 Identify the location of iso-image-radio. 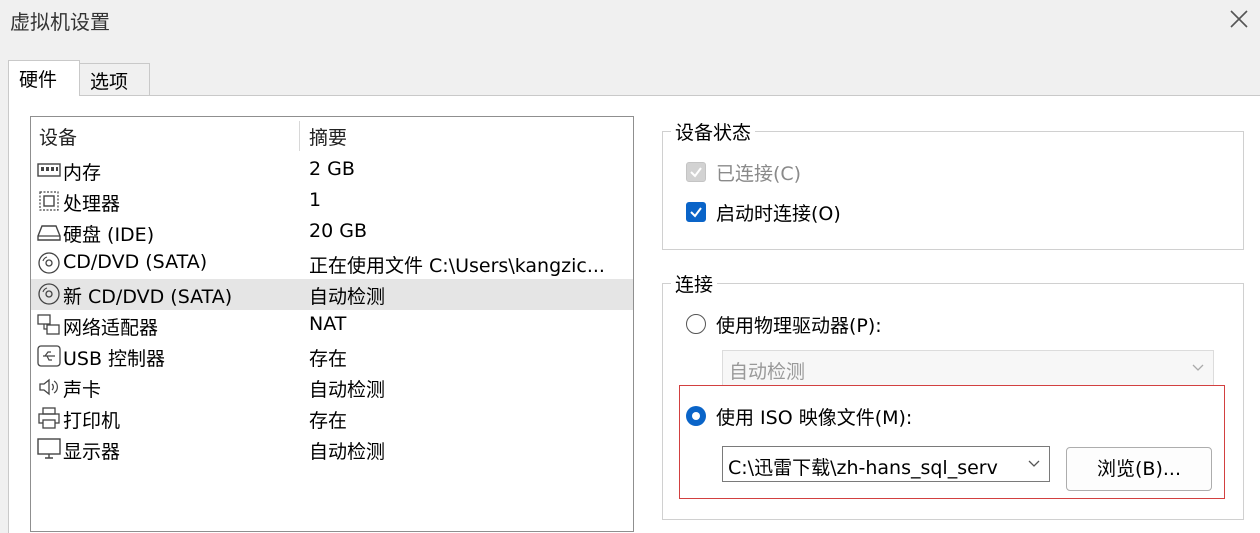
(696, 416).